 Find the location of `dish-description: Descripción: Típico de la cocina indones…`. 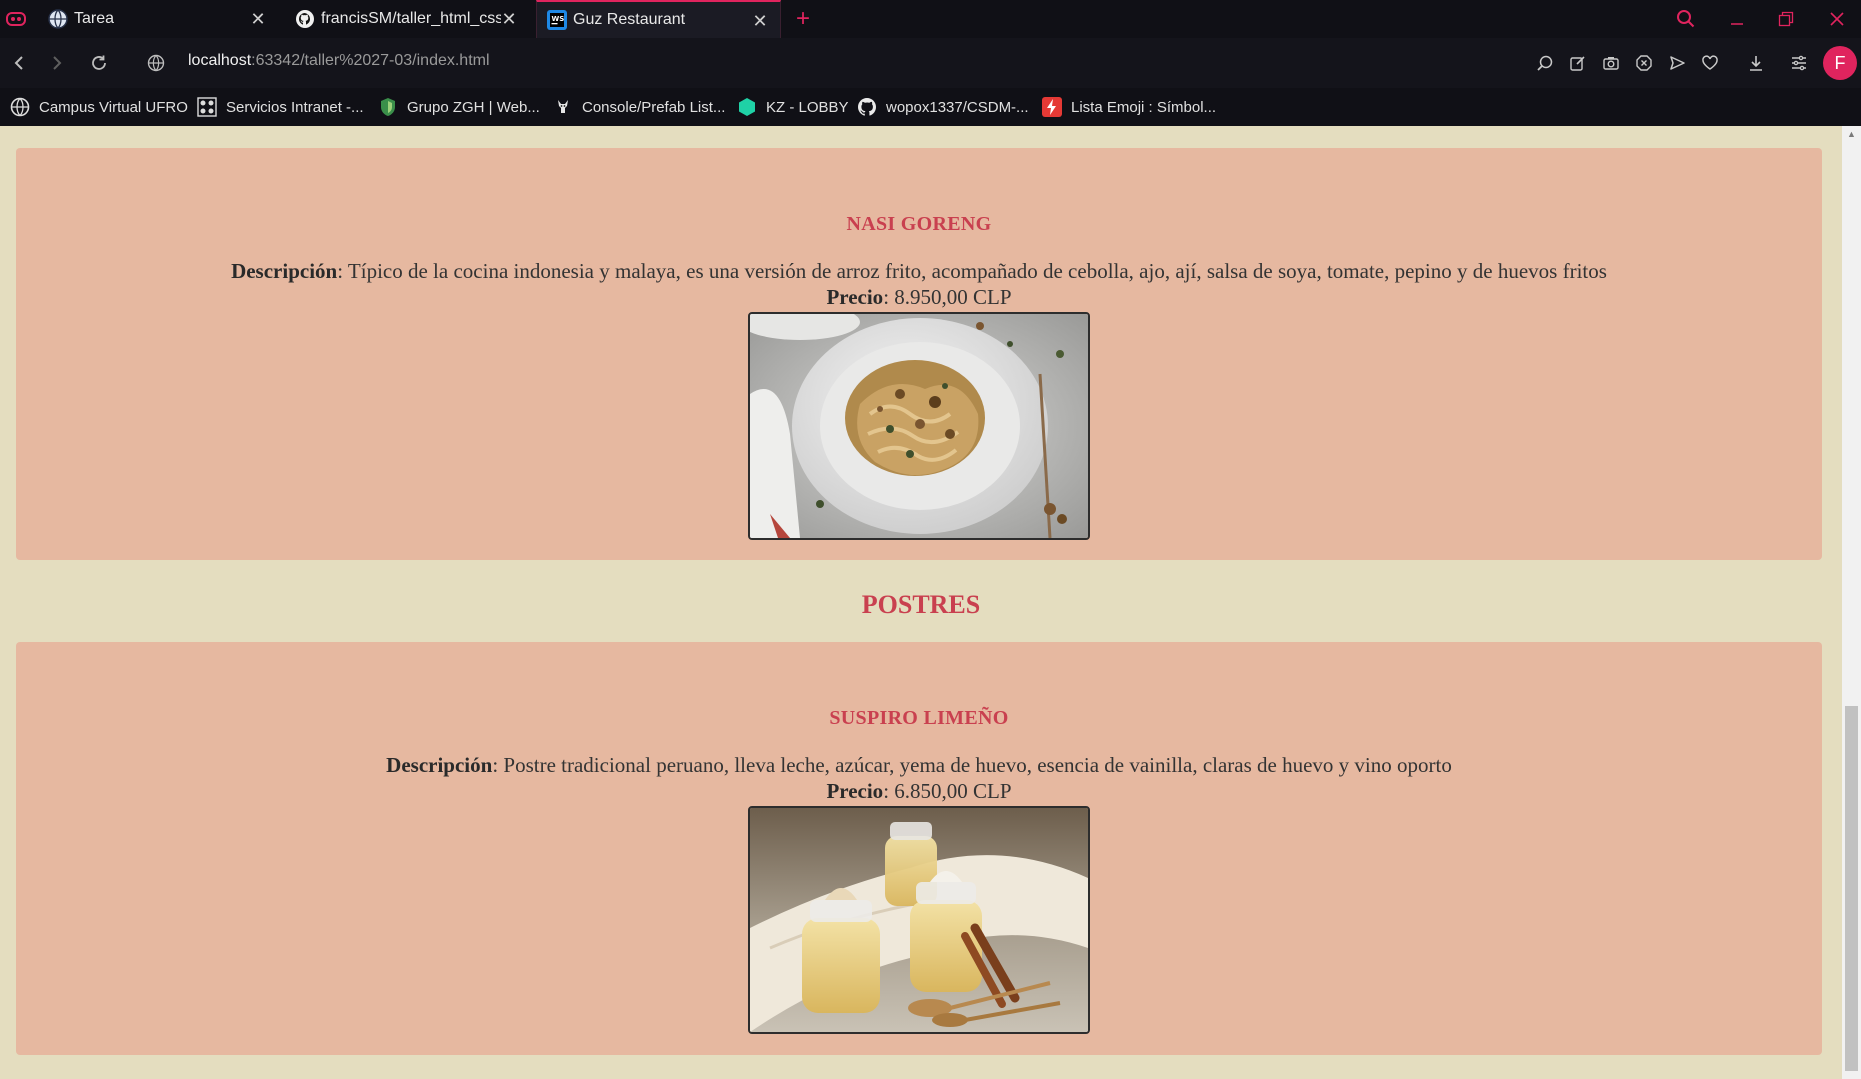

dish-description: Descripción: Típico de la cocina indones… is located at coordinates (919, 271).